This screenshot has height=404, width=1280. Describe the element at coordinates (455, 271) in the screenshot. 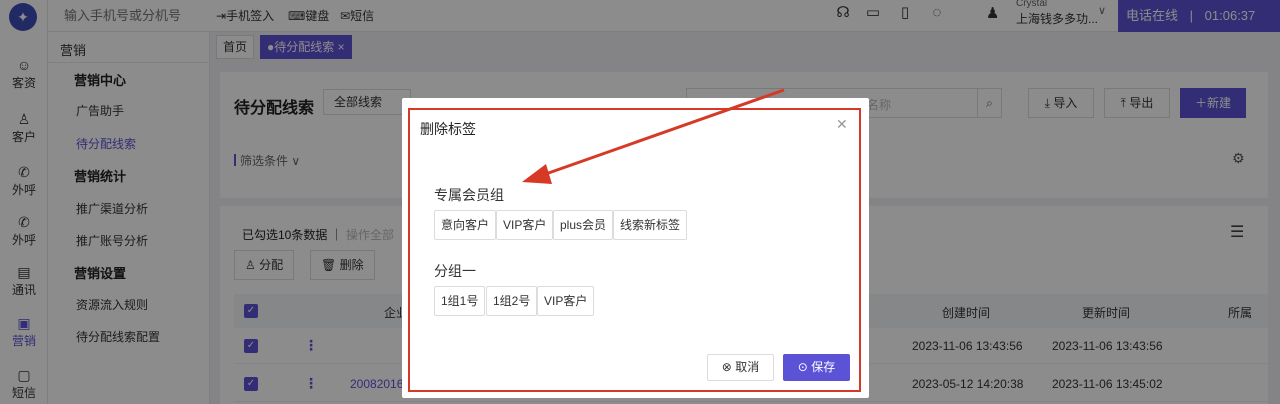

I see `tag-group-title: 分组一` at that location.